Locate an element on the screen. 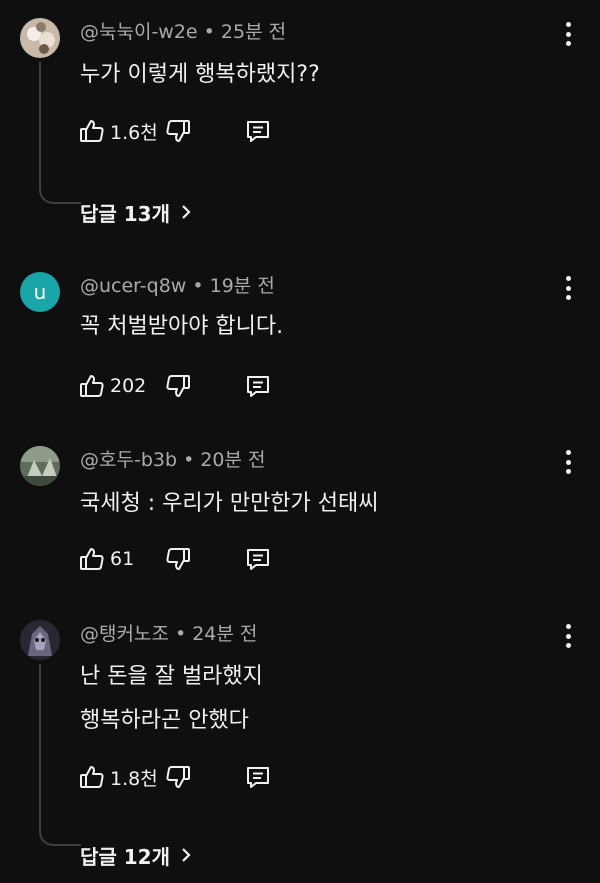 This screenshot has width=600, height=883. comment-meta: @ucer-q8w • 19분 전 is located at coordinates (177, 284).